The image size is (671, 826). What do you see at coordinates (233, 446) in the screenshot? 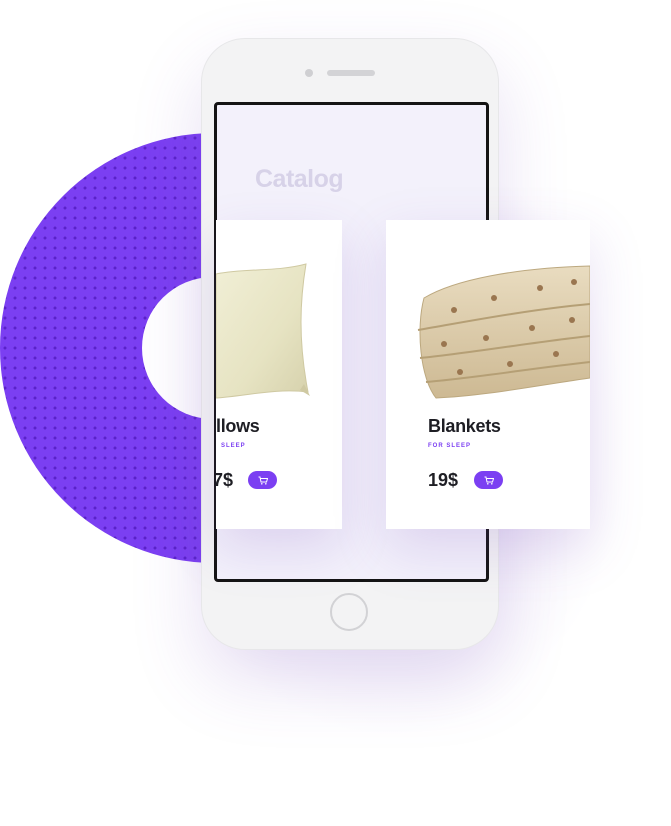
I see `product-category: SLEEP` at bounding box center [233, 446].